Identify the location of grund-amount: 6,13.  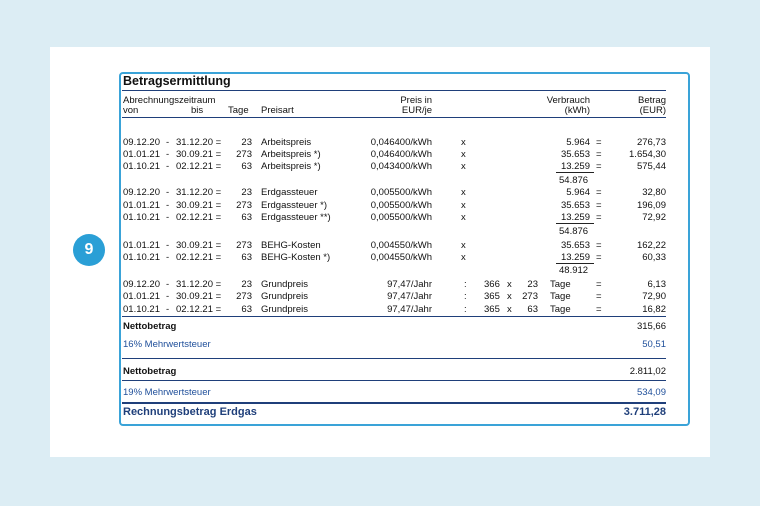
(657, 284).